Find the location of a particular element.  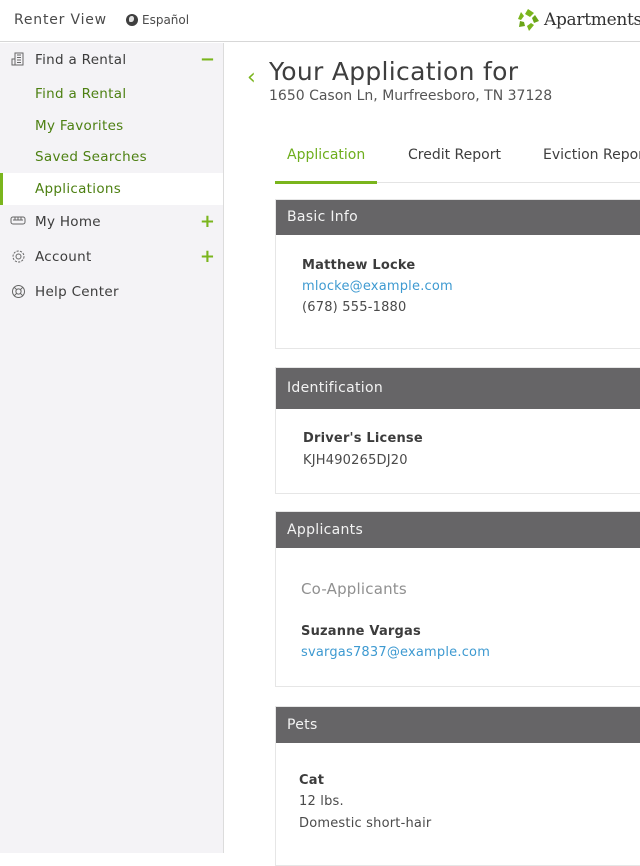

property-address: 1650 Cason Ln, Murfreesboro, TN 37128 is located at coordinates (411, 96).